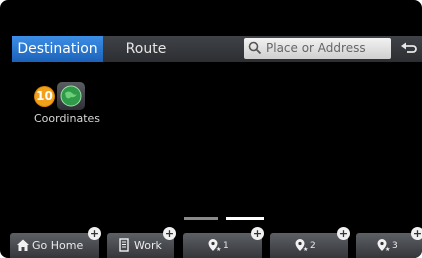  Describe the element at coordinates (313, 246) in the screenshot. I see `quick-label: 2` at that location.